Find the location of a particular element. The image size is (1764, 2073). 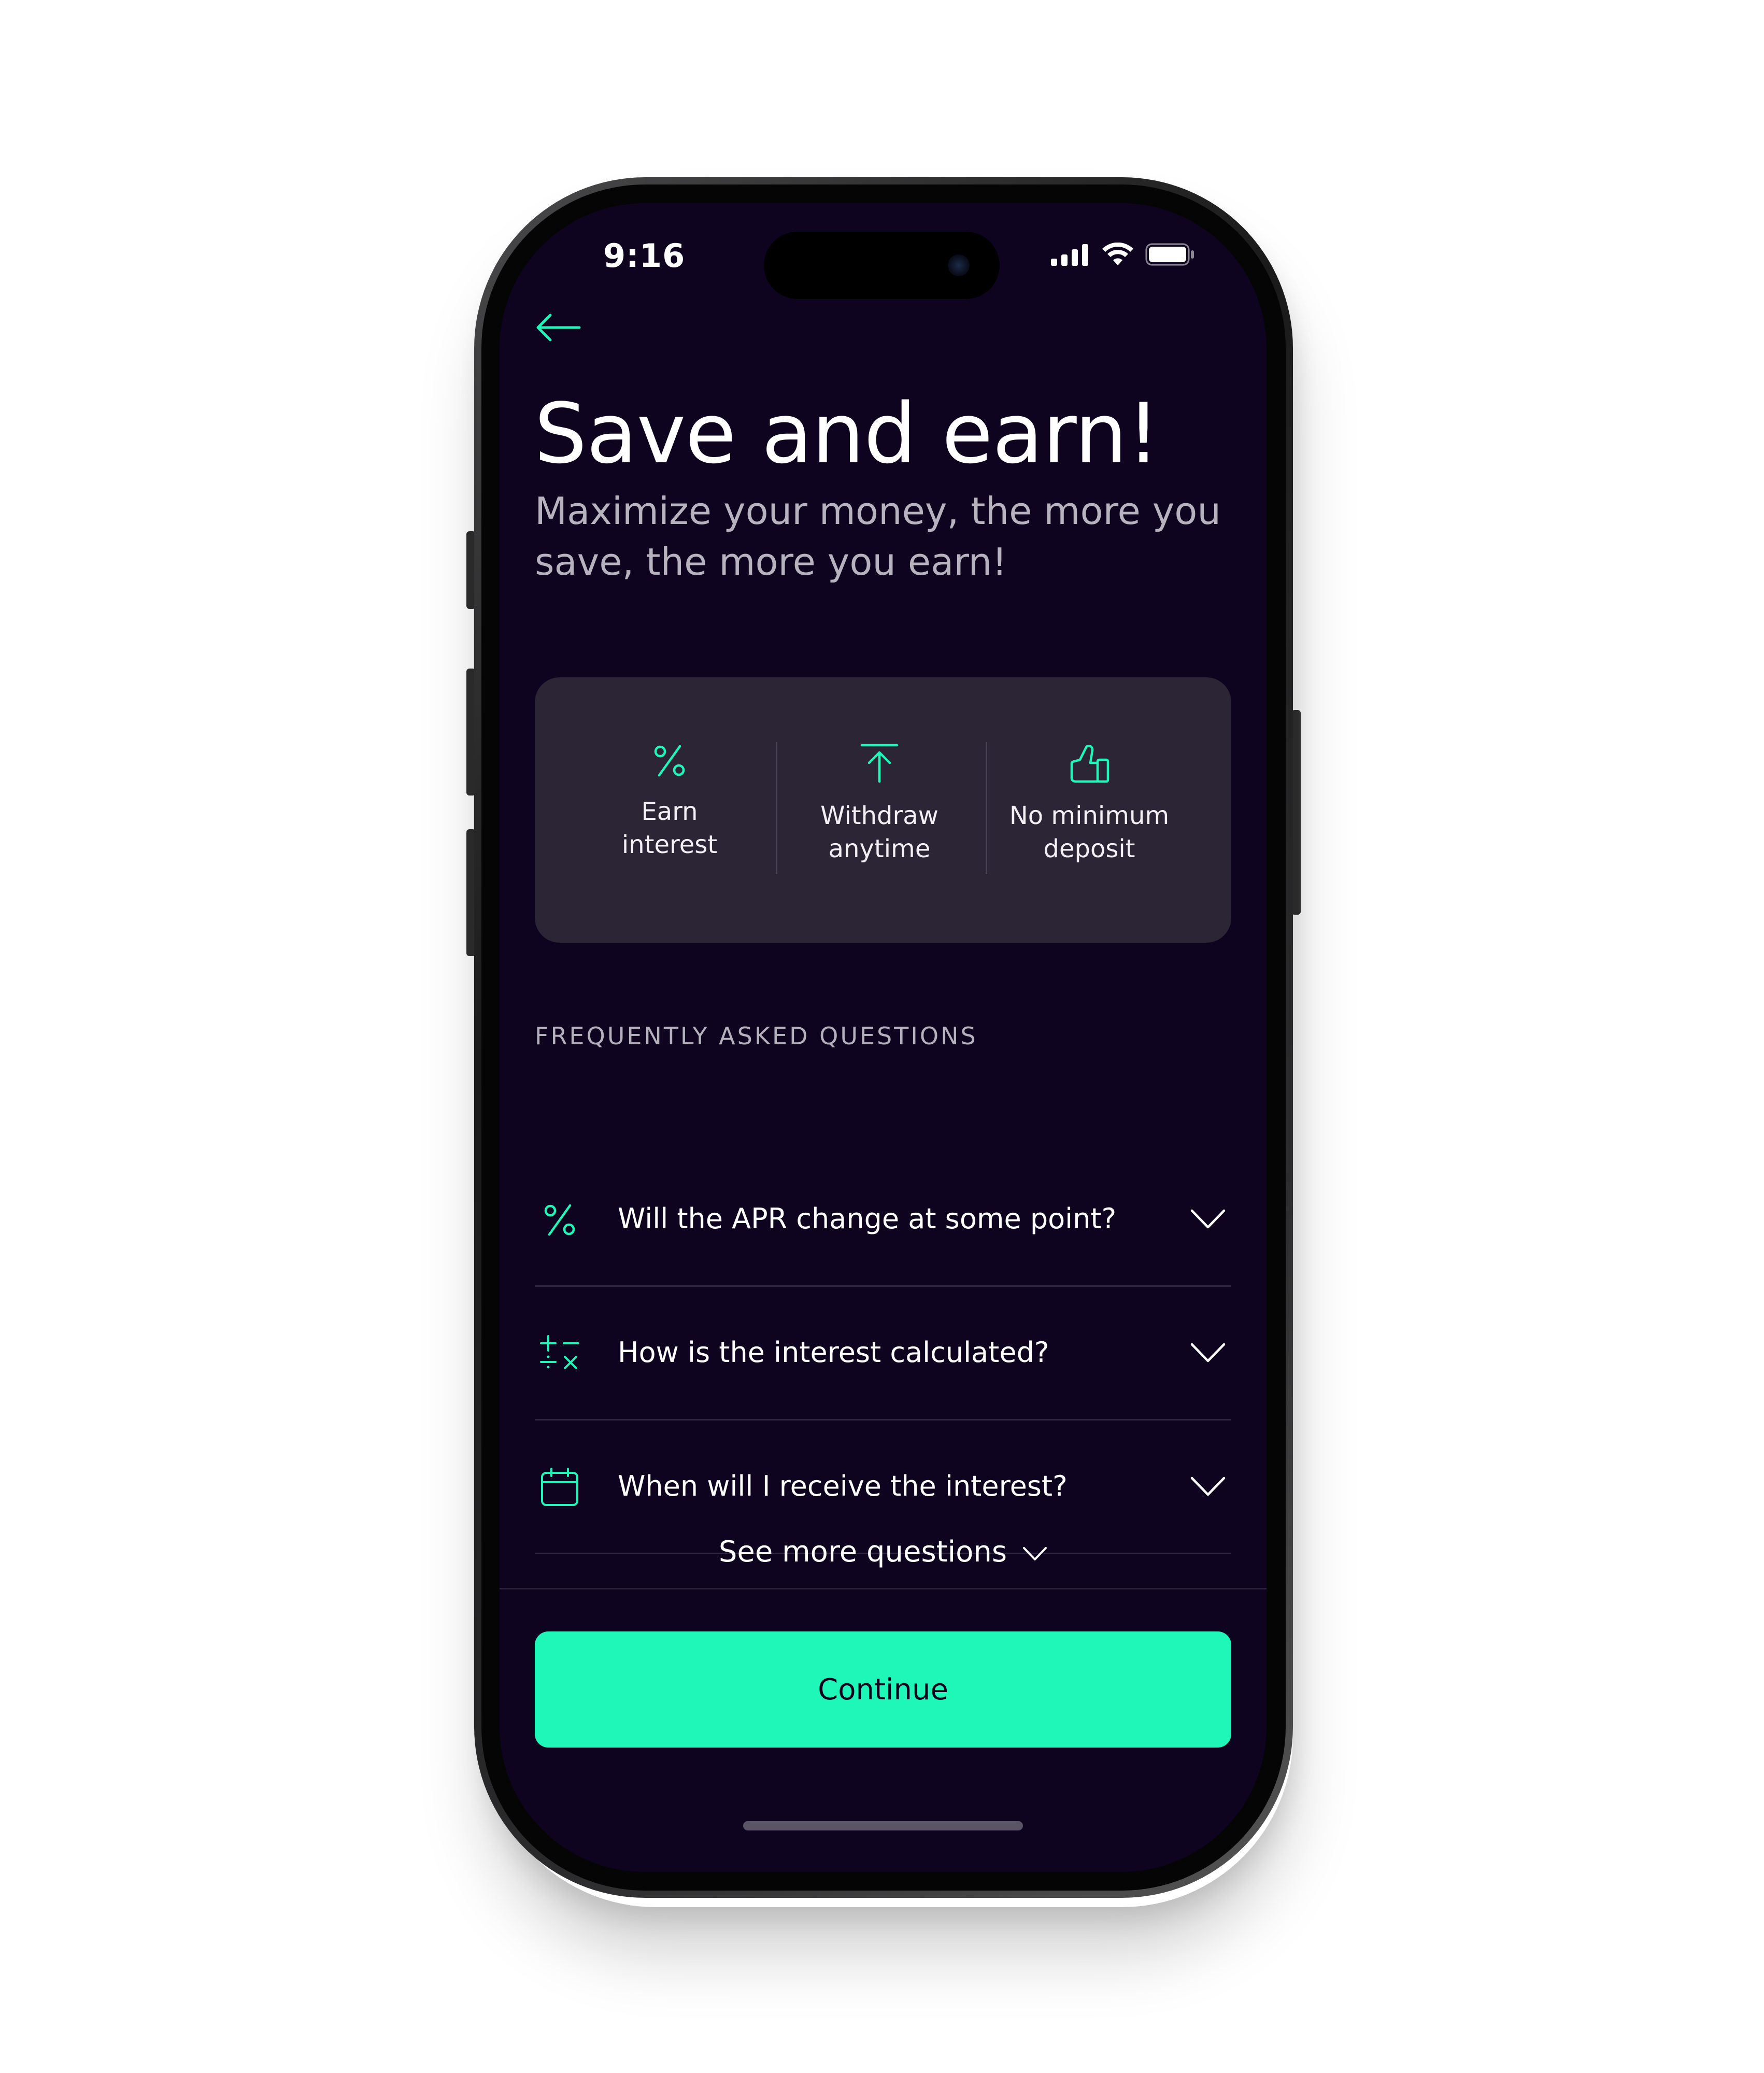

faq-question: How is the interest calculated? is located at coordinates (833, 1352).